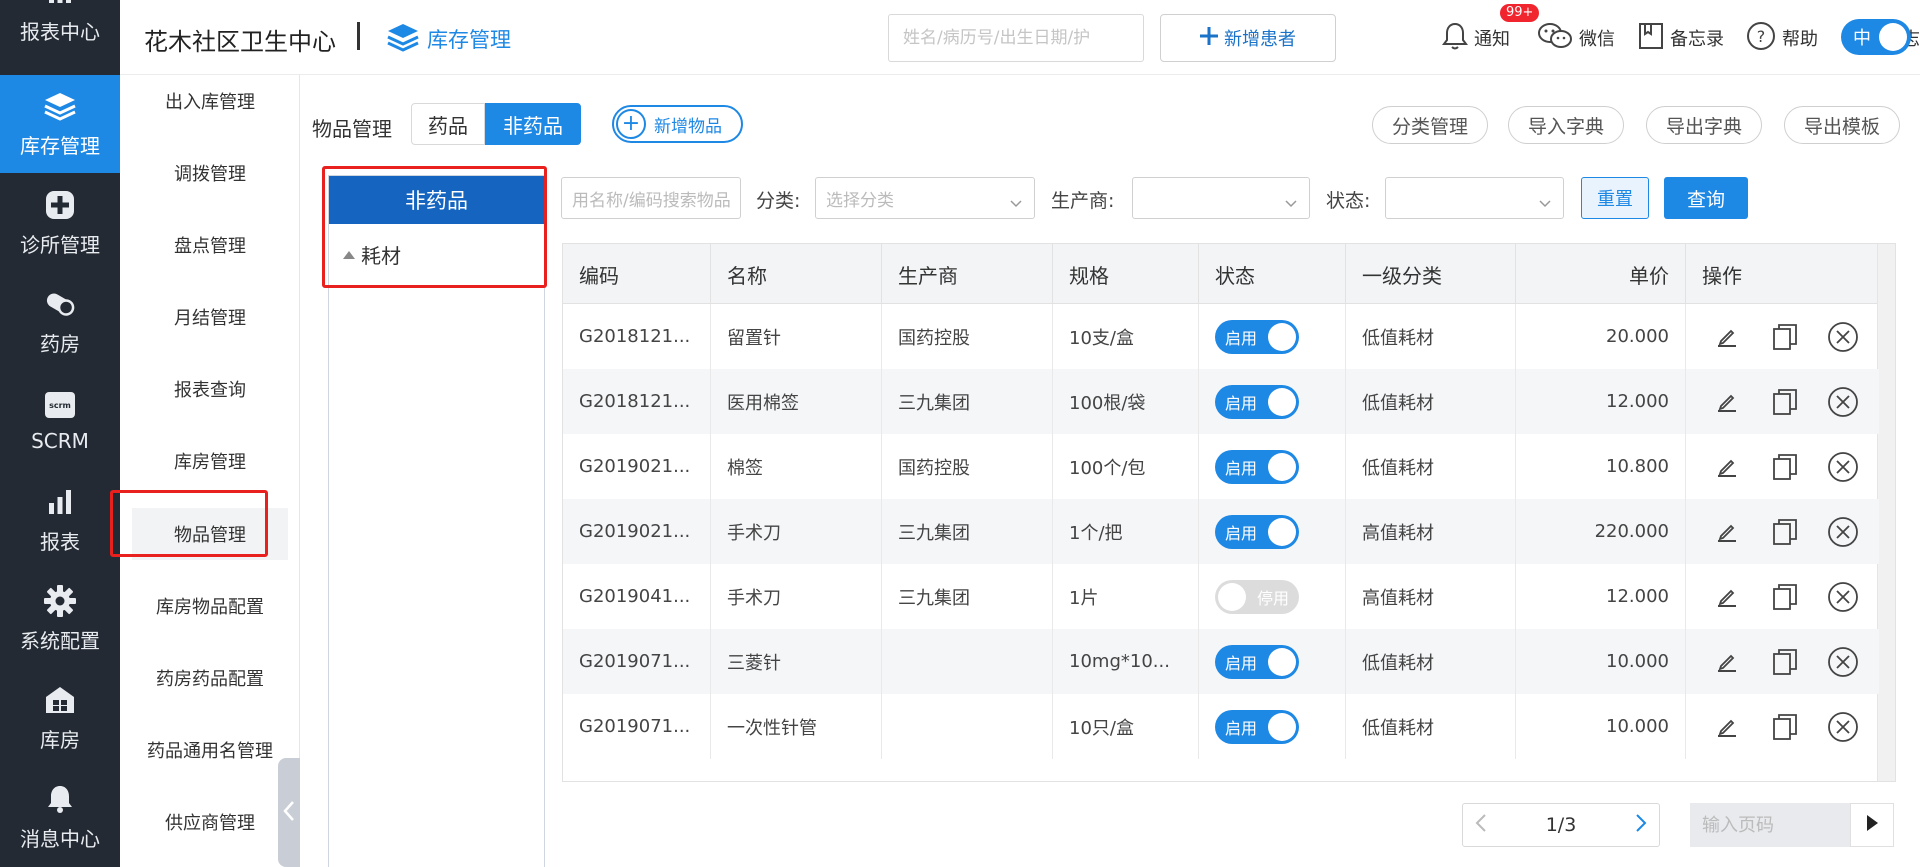 The image size is (1920, 867). What do you see at coordinates (1016, 38) in the screenshot?
I see `patient-search-input` at bounding box center [1016, 38].